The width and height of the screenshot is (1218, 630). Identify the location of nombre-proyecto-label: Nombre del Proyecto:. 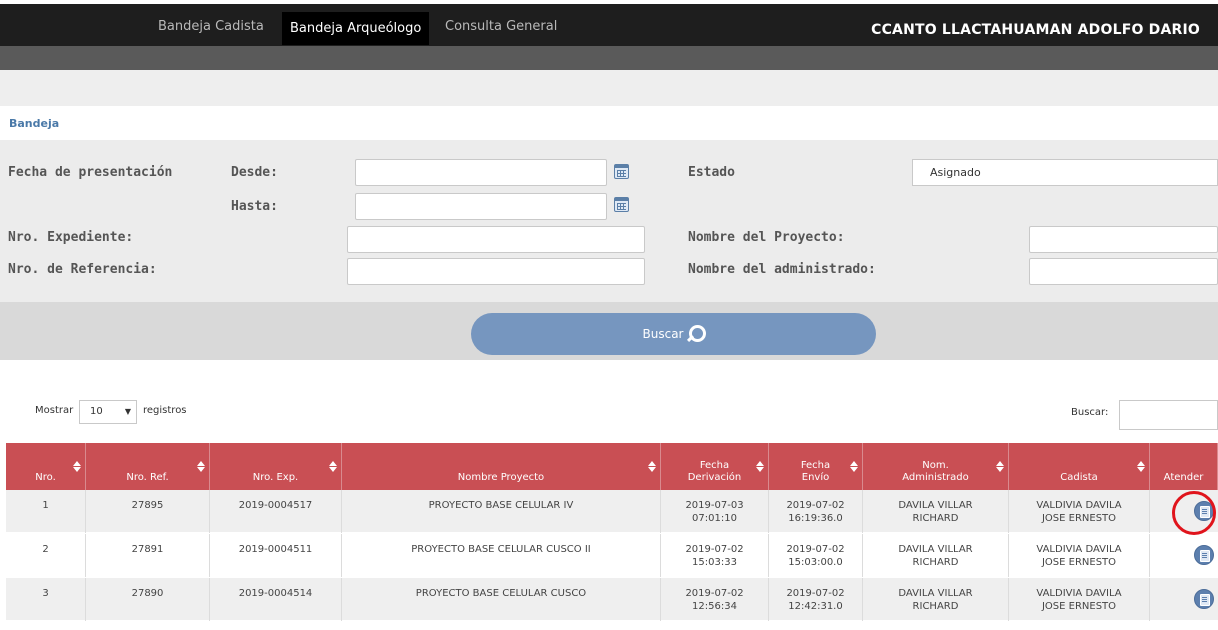
(766, 237).